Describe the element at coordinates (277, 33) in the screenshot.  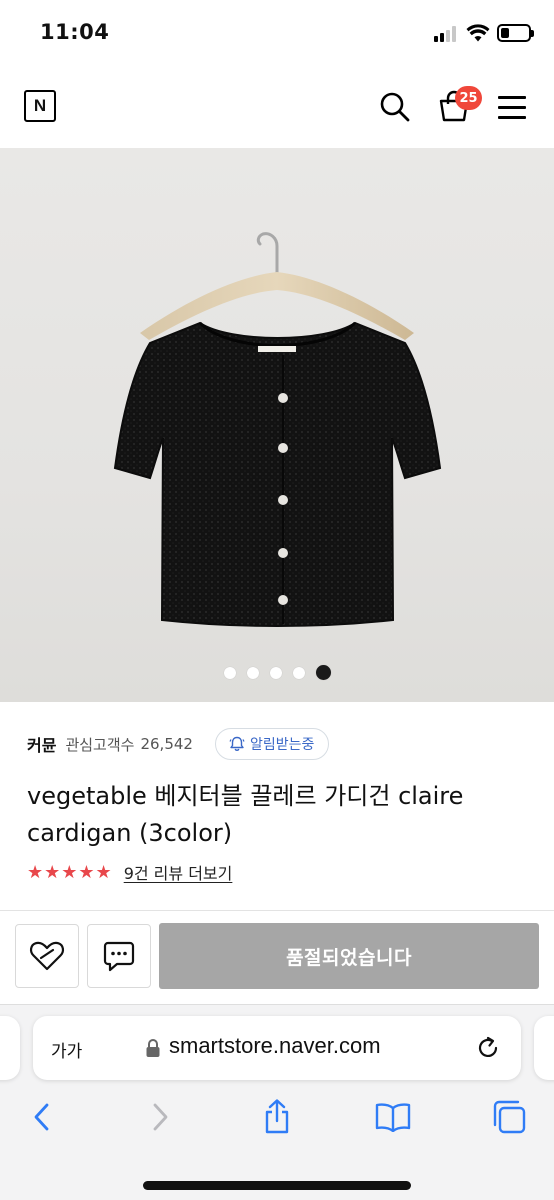
I see `status-bar: 11:04` at that location.